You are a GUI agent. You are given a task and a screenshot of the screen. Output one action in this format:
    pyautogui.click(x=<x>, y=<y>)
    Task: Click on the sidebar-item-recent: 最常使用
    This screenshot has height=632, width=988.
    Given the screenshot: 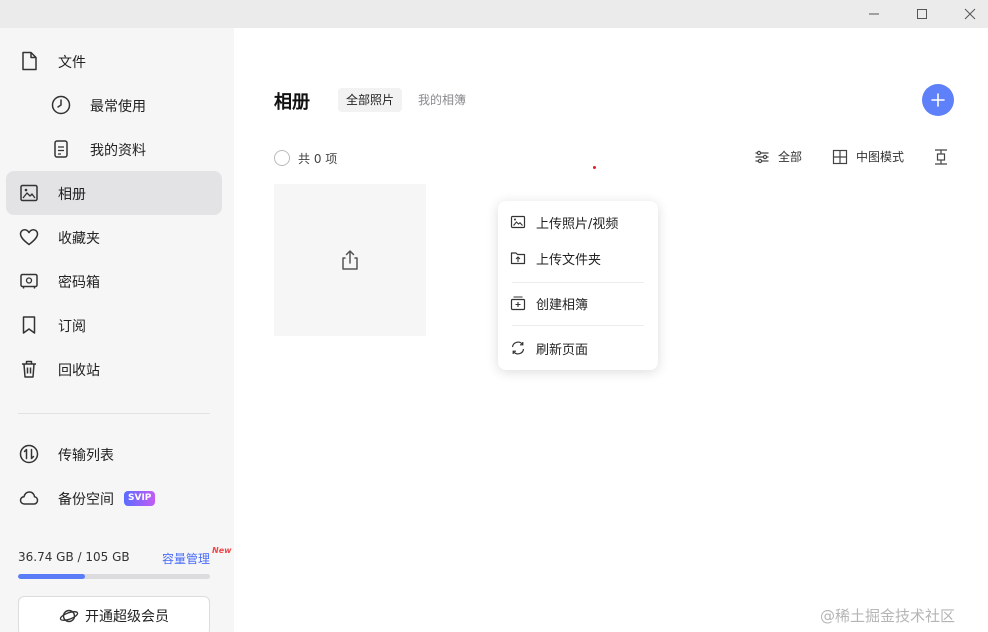 What is the action you would take?
    pyautogui.click(x=114, y=105)
    